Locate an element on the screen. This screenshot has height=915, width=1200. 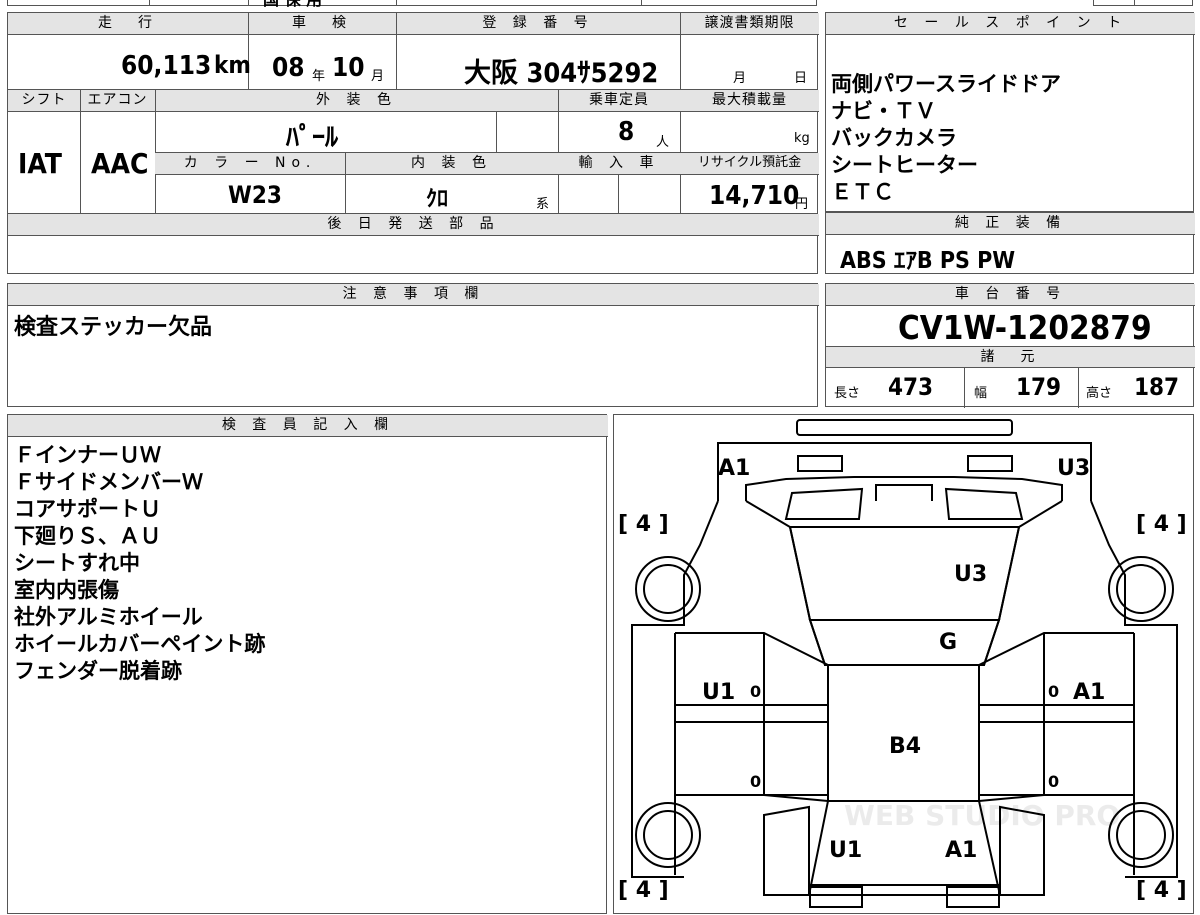
inspection-month: 10 is located at coordinates (348, 68).